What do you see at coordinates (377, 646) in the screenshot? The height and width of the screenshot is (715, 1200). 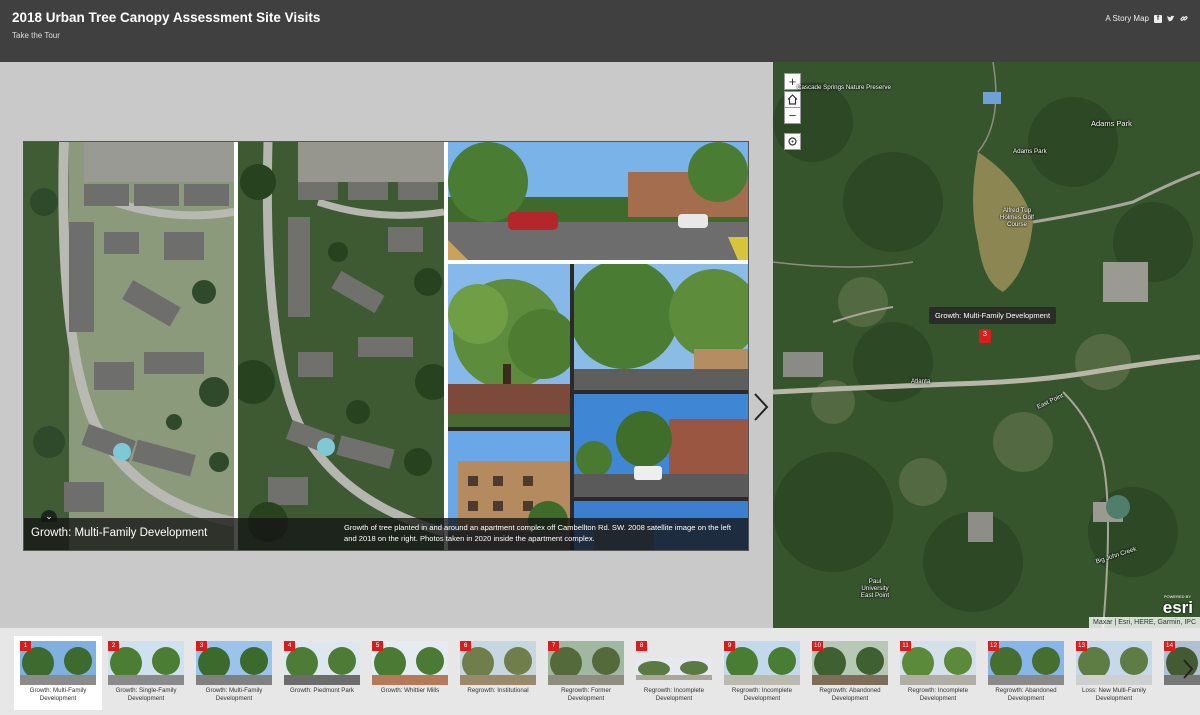 I see `thumb-number: 5` at bounding box center [377, 646].